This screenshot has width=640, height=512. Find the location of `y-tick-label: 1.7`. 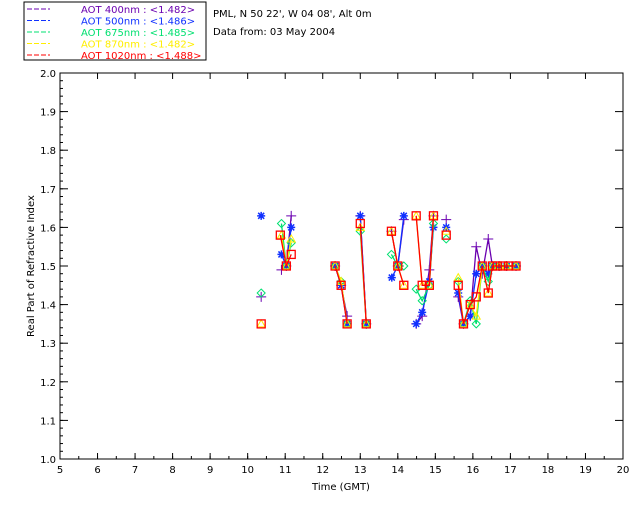

y-tick-label: 1.7 is located at coordinates (48, 190).